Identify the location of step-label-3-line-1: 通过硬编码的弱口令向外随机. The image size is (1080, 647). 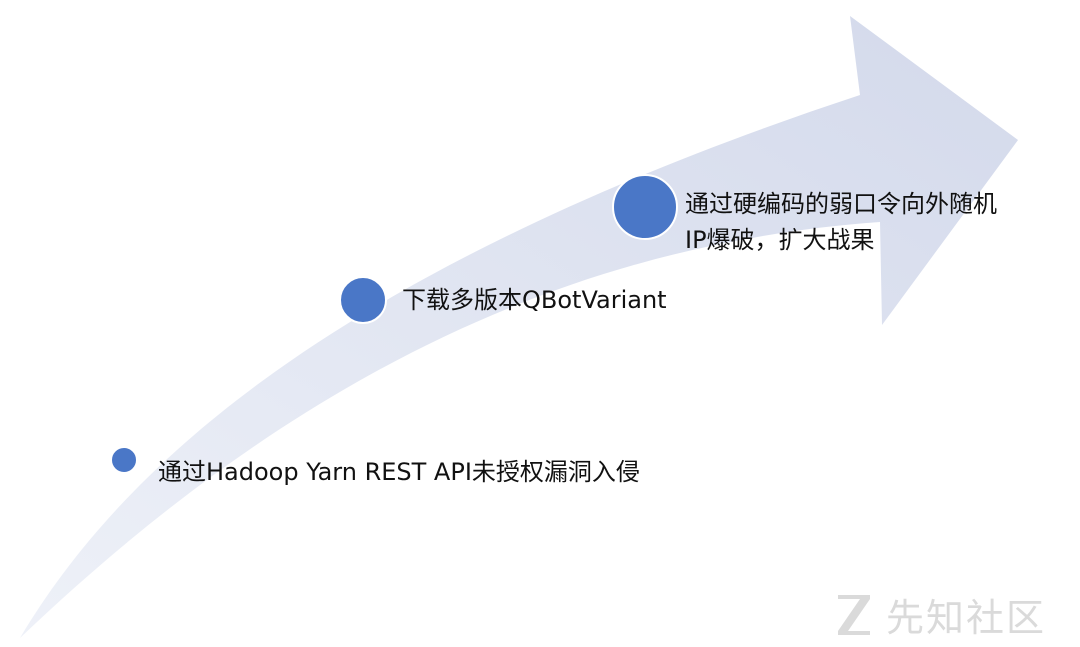
(841, 204).